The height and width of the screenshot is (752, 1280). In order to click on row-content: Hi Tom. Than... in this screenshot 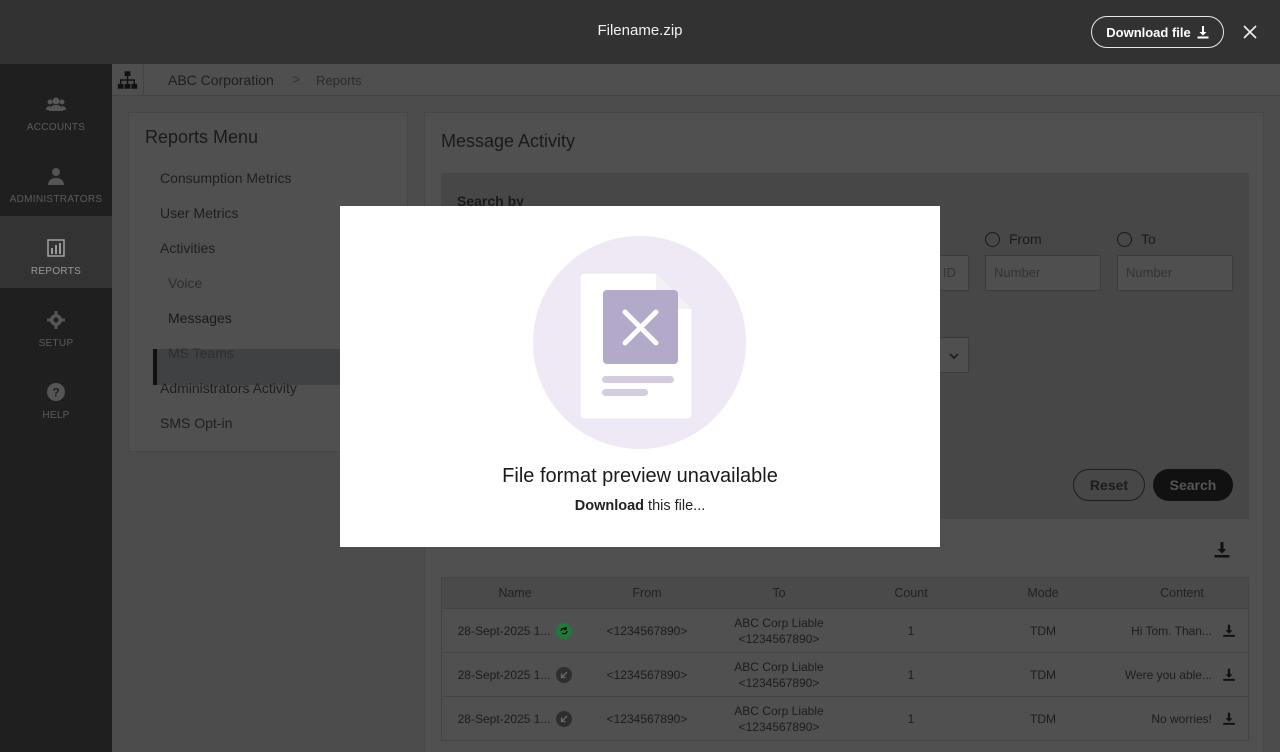, I will do `click(1171, 630)`.